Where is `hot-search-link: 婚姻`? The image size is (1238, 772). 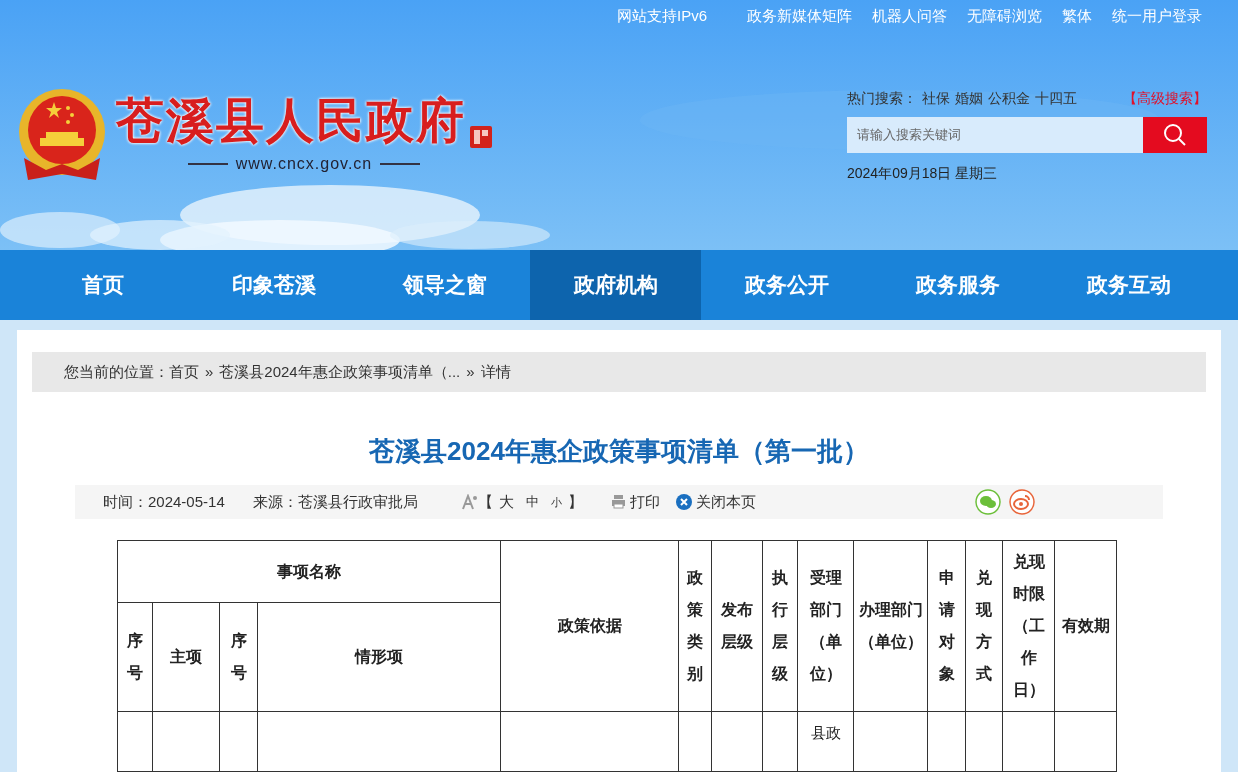
hot-search-link: 婚姻 is located at coordinates (969, 98).